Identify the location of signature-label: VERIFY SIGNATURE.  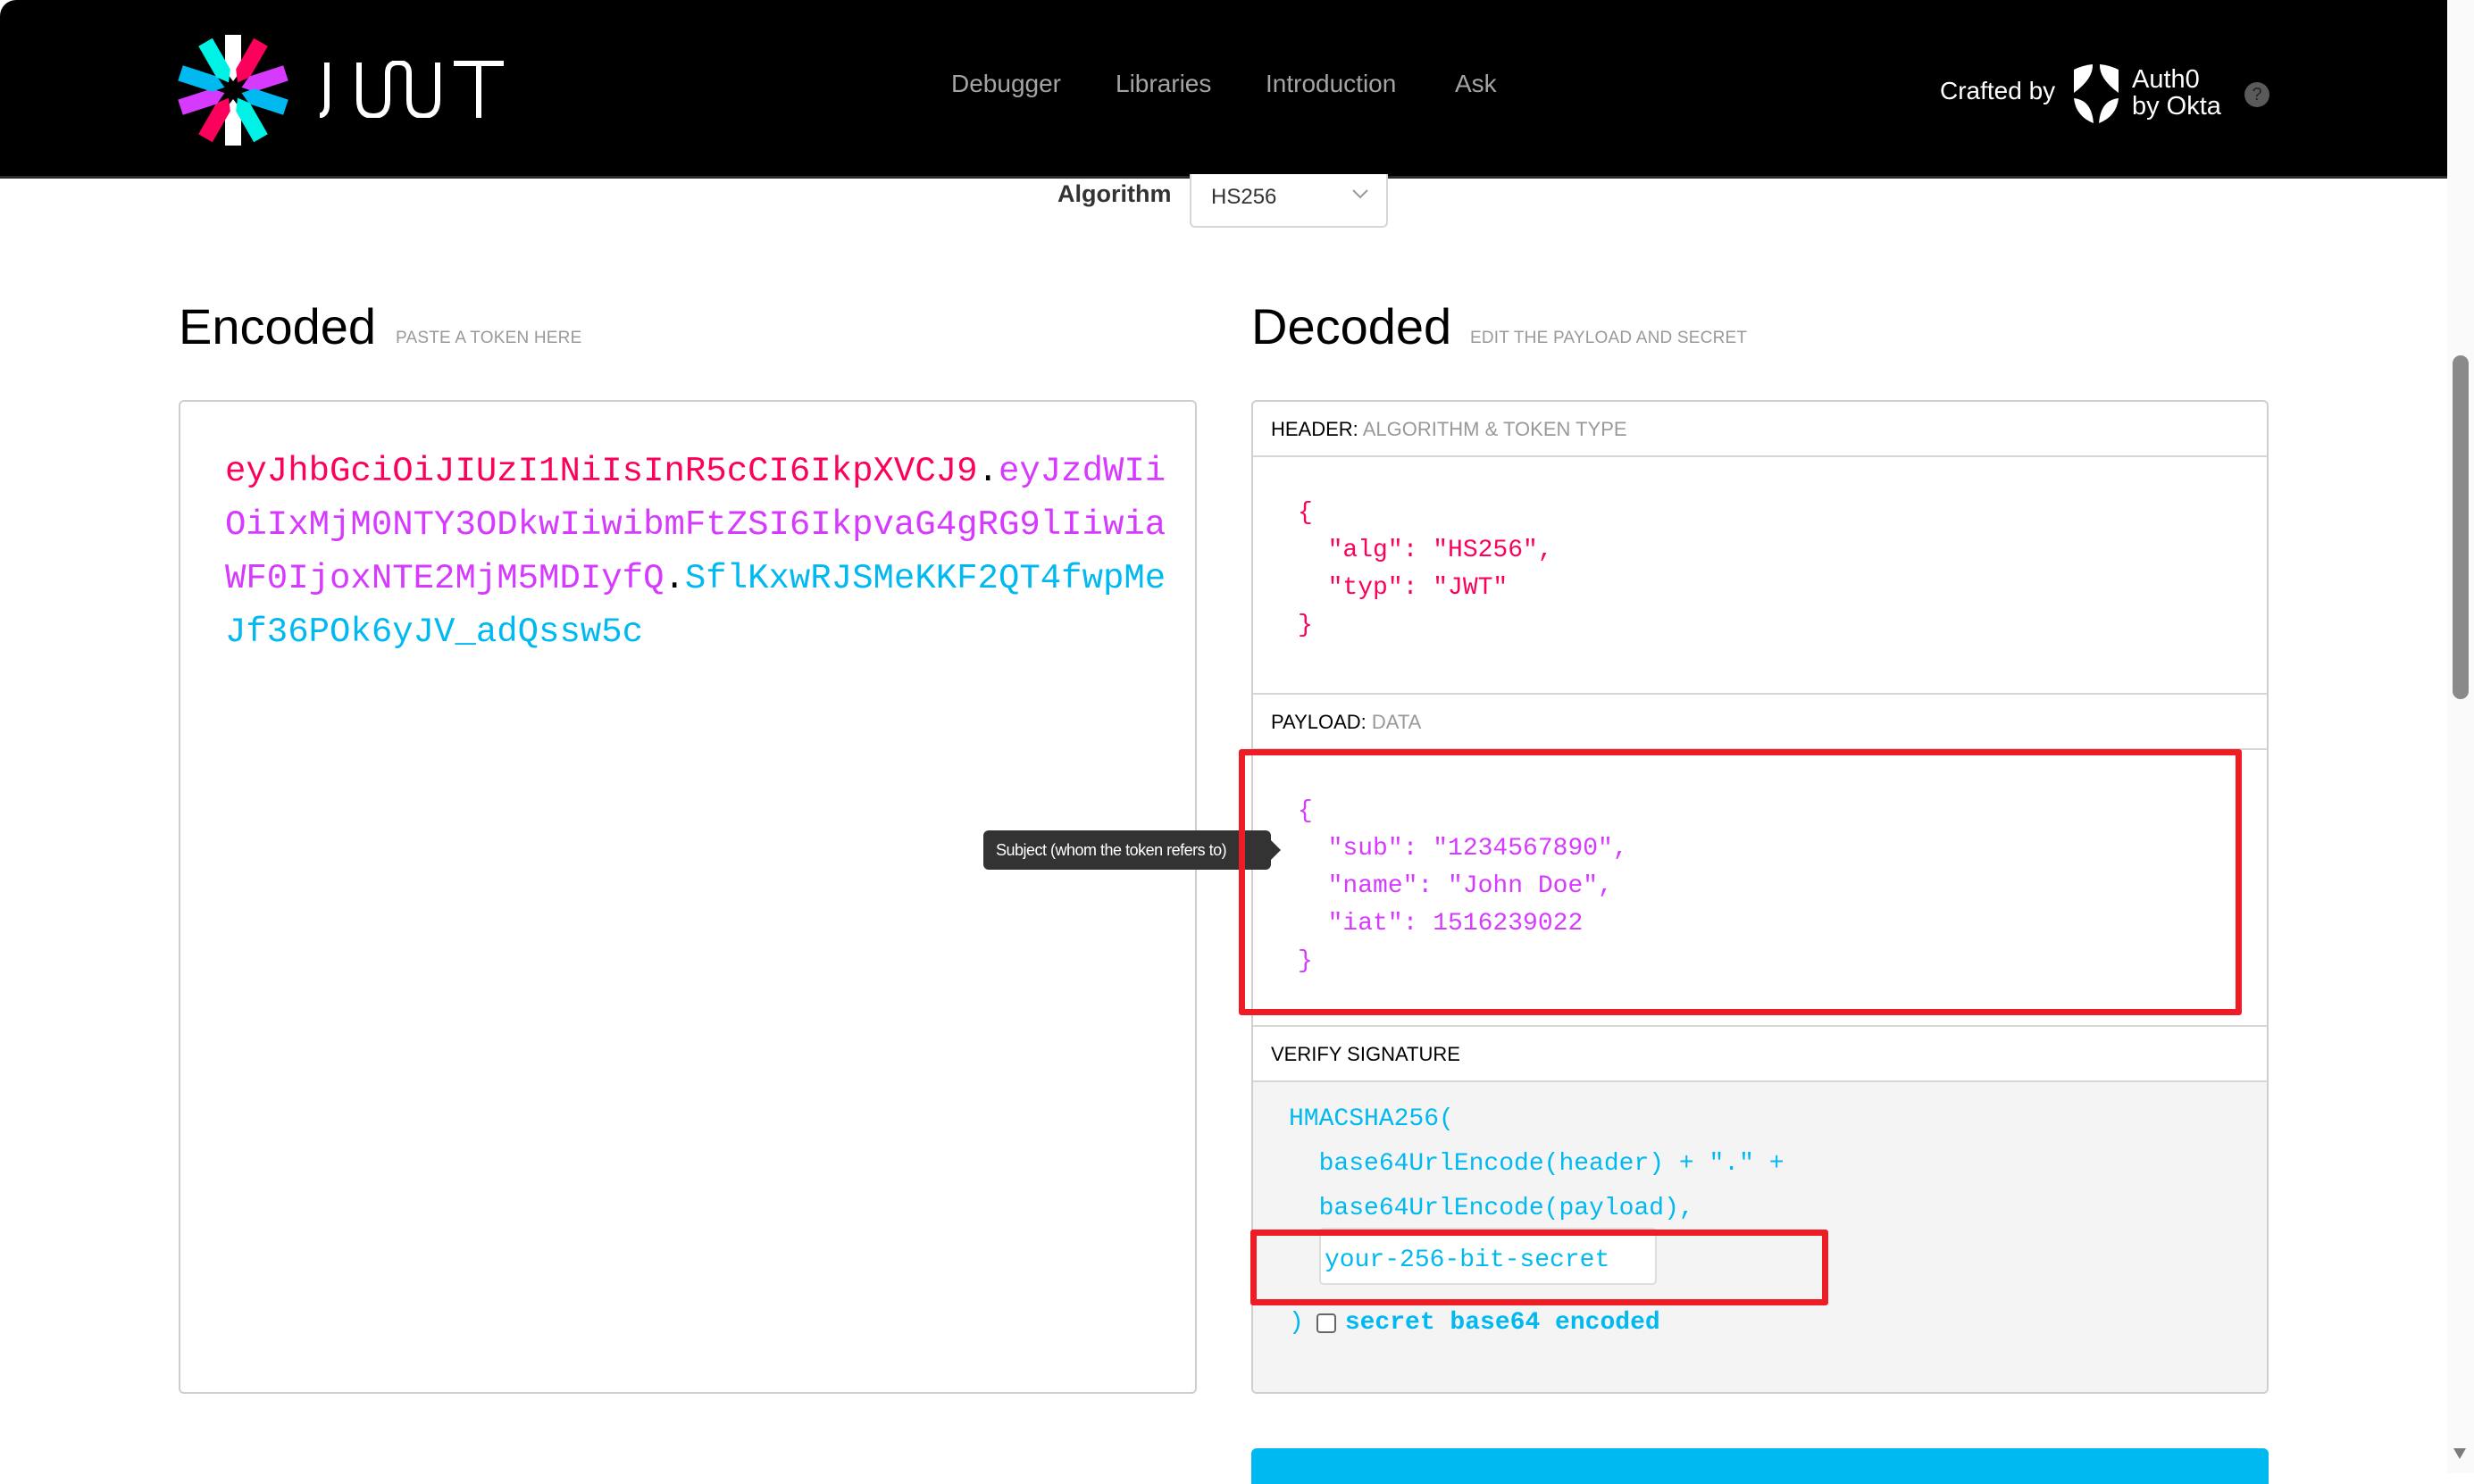
(1365, 1054).